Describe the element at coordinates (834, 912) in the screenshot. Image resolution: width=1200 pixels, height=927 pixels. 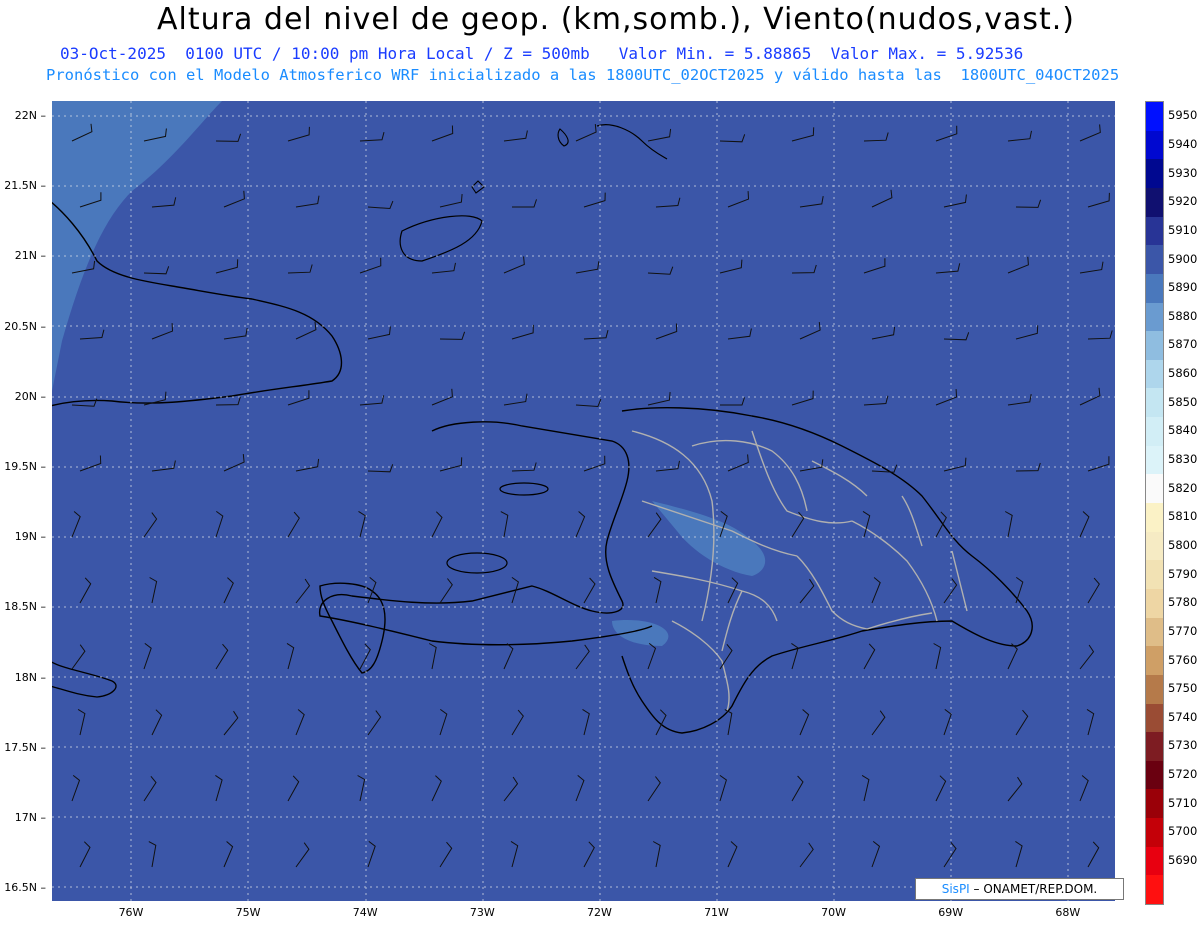
I see `lon-label: 70W` at that location.